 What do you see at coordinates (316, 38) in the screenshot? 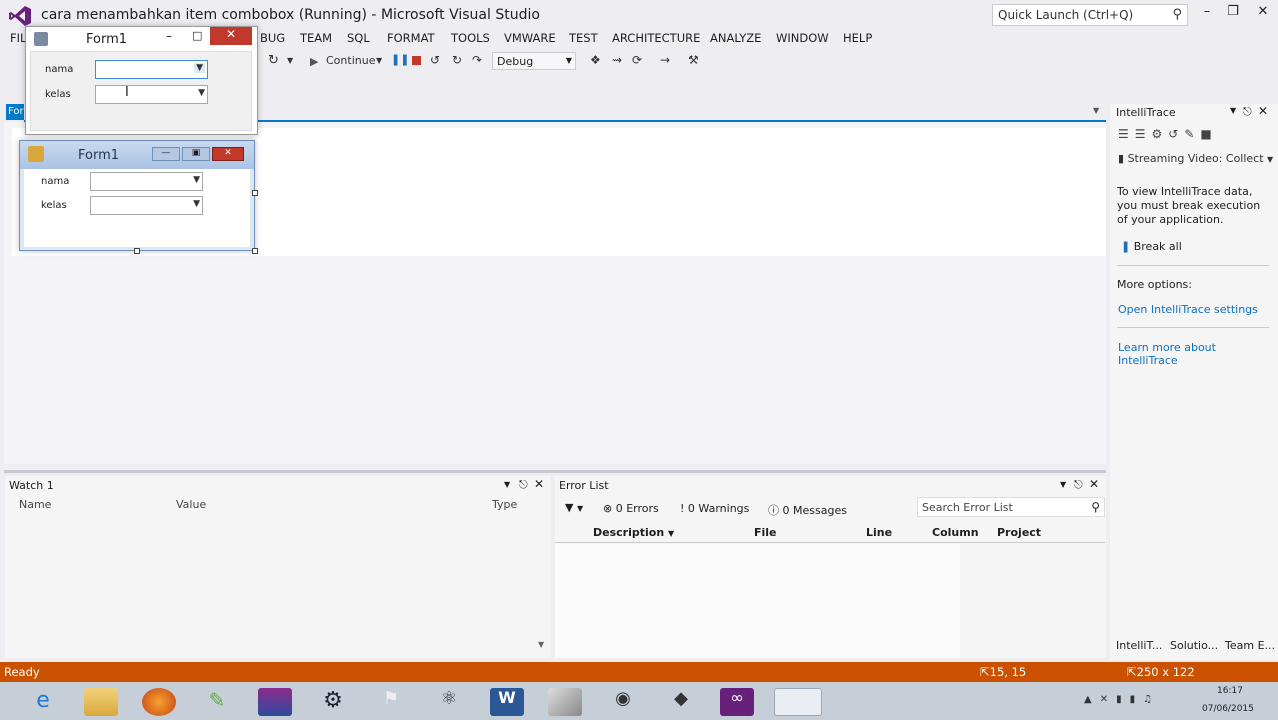
I see `menu-team: TEAM` at bounding box center [316, 38].